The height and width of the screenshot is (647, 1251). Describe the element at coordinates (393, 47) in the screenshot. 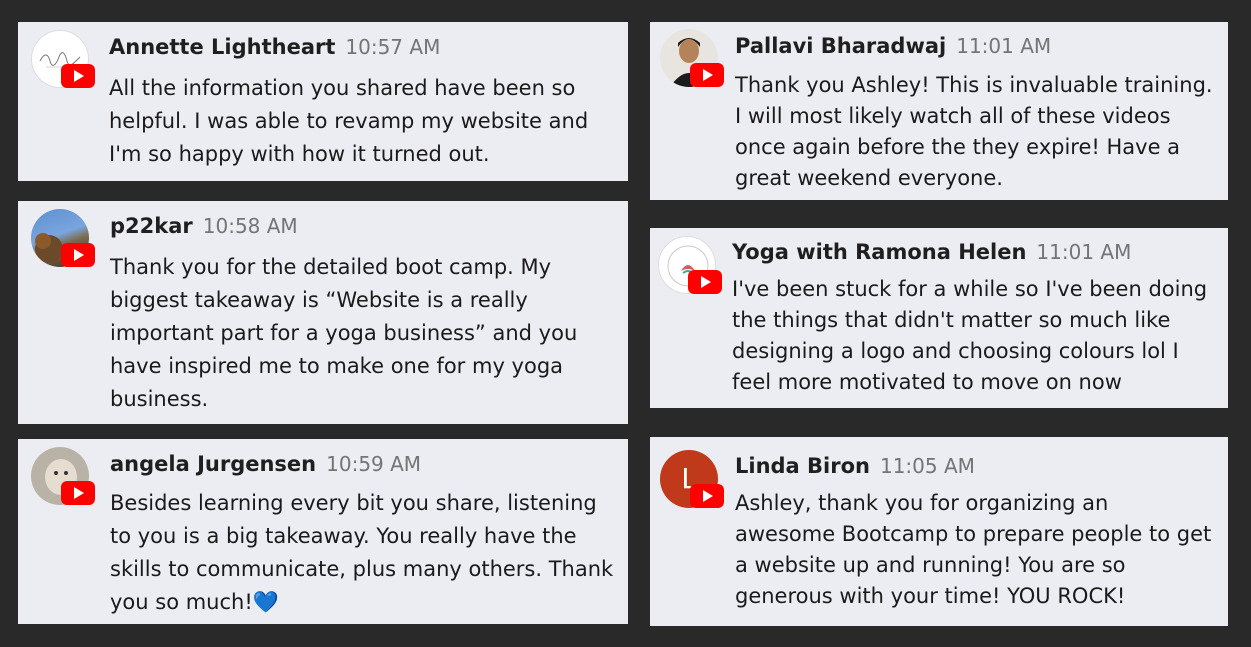

I see `timestamp: 10:57 AM` at that location.